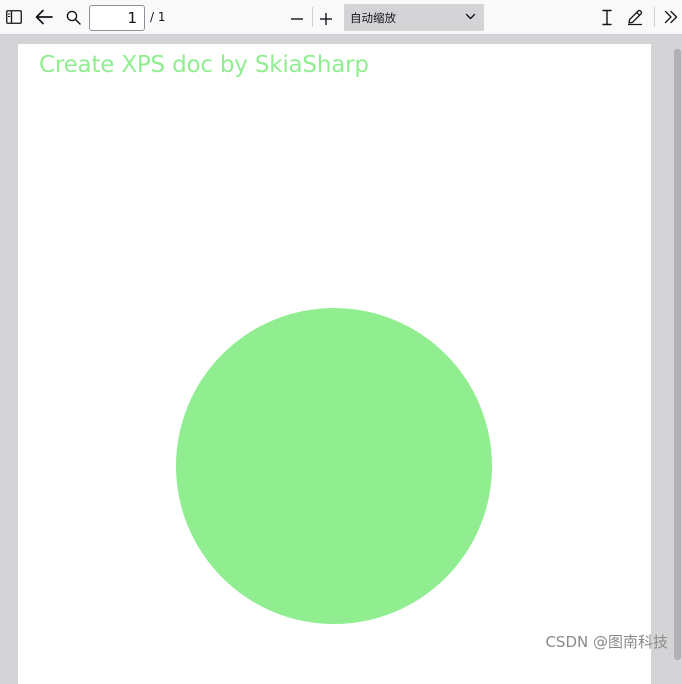 The width and height of the screenshot is (682, 684). Describe the element at coordinates (470, 16) in the screenshot. I see `chevron-down-icon` at that location.